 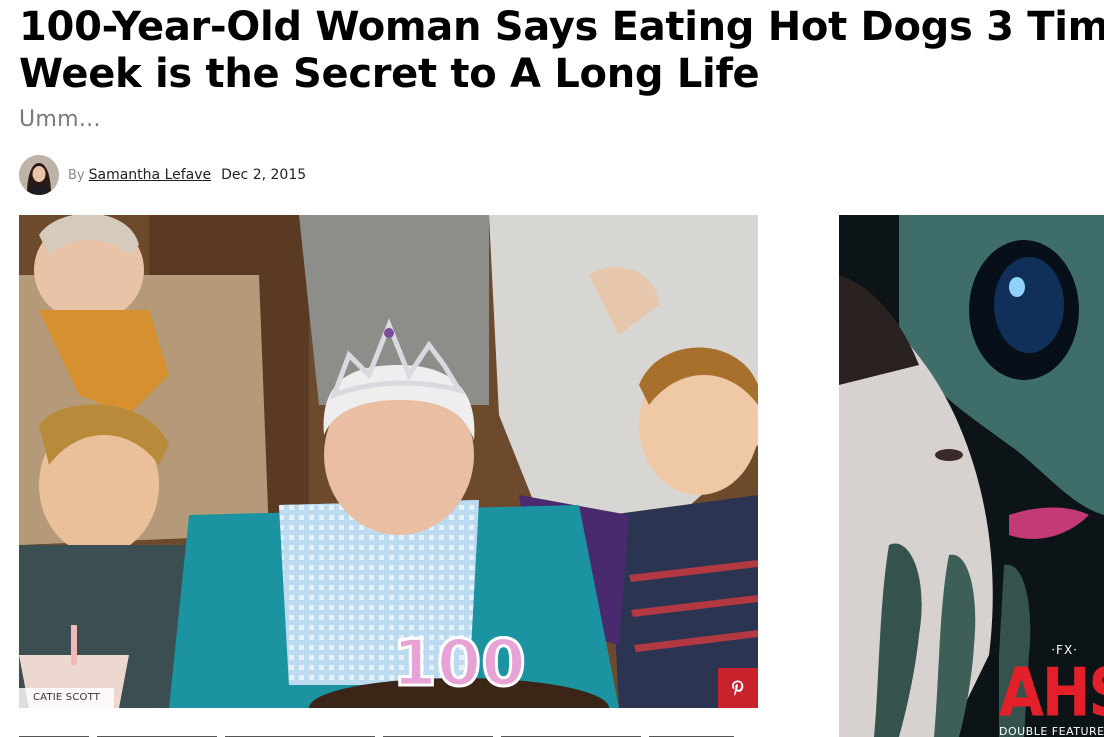 I want to click on pinterest-icon, so click(x=738, y=688).